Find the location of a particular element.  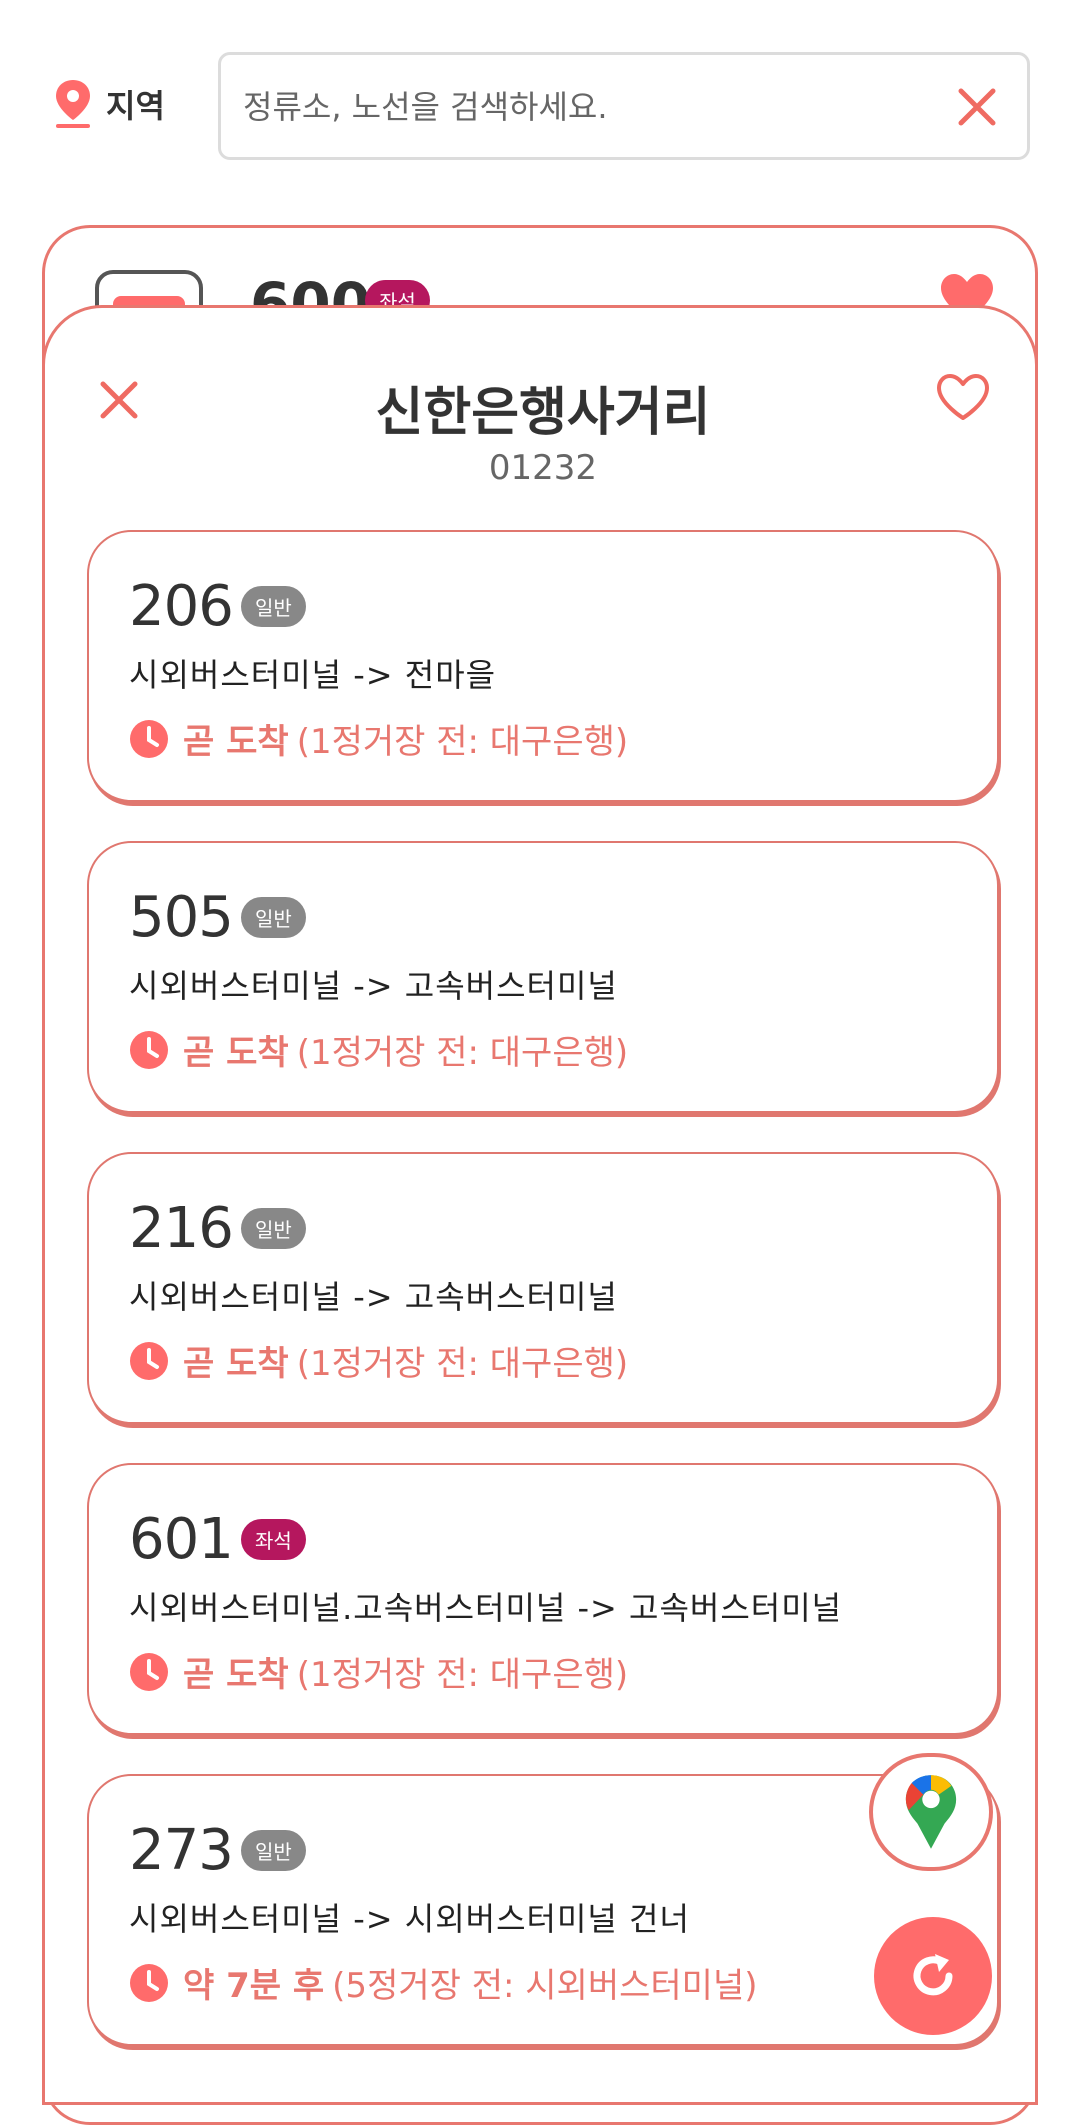

google-maps-button is located at coordinates (931, 1812).